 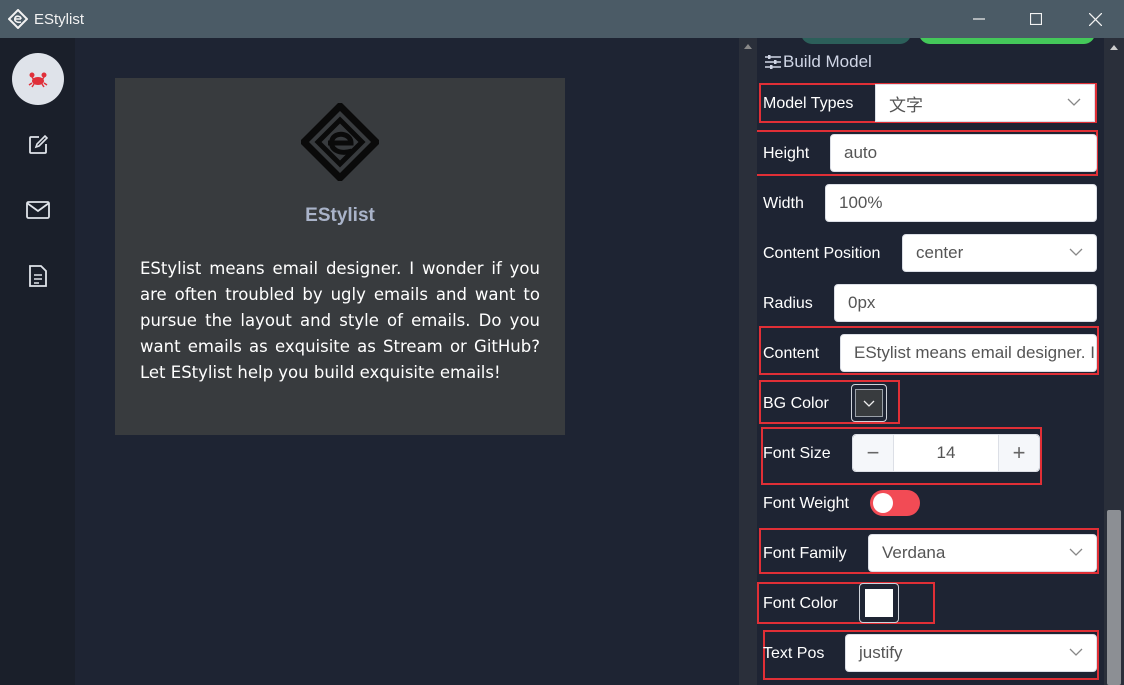 I want to click on window-title: EStylist, so click(x=59, y=19).